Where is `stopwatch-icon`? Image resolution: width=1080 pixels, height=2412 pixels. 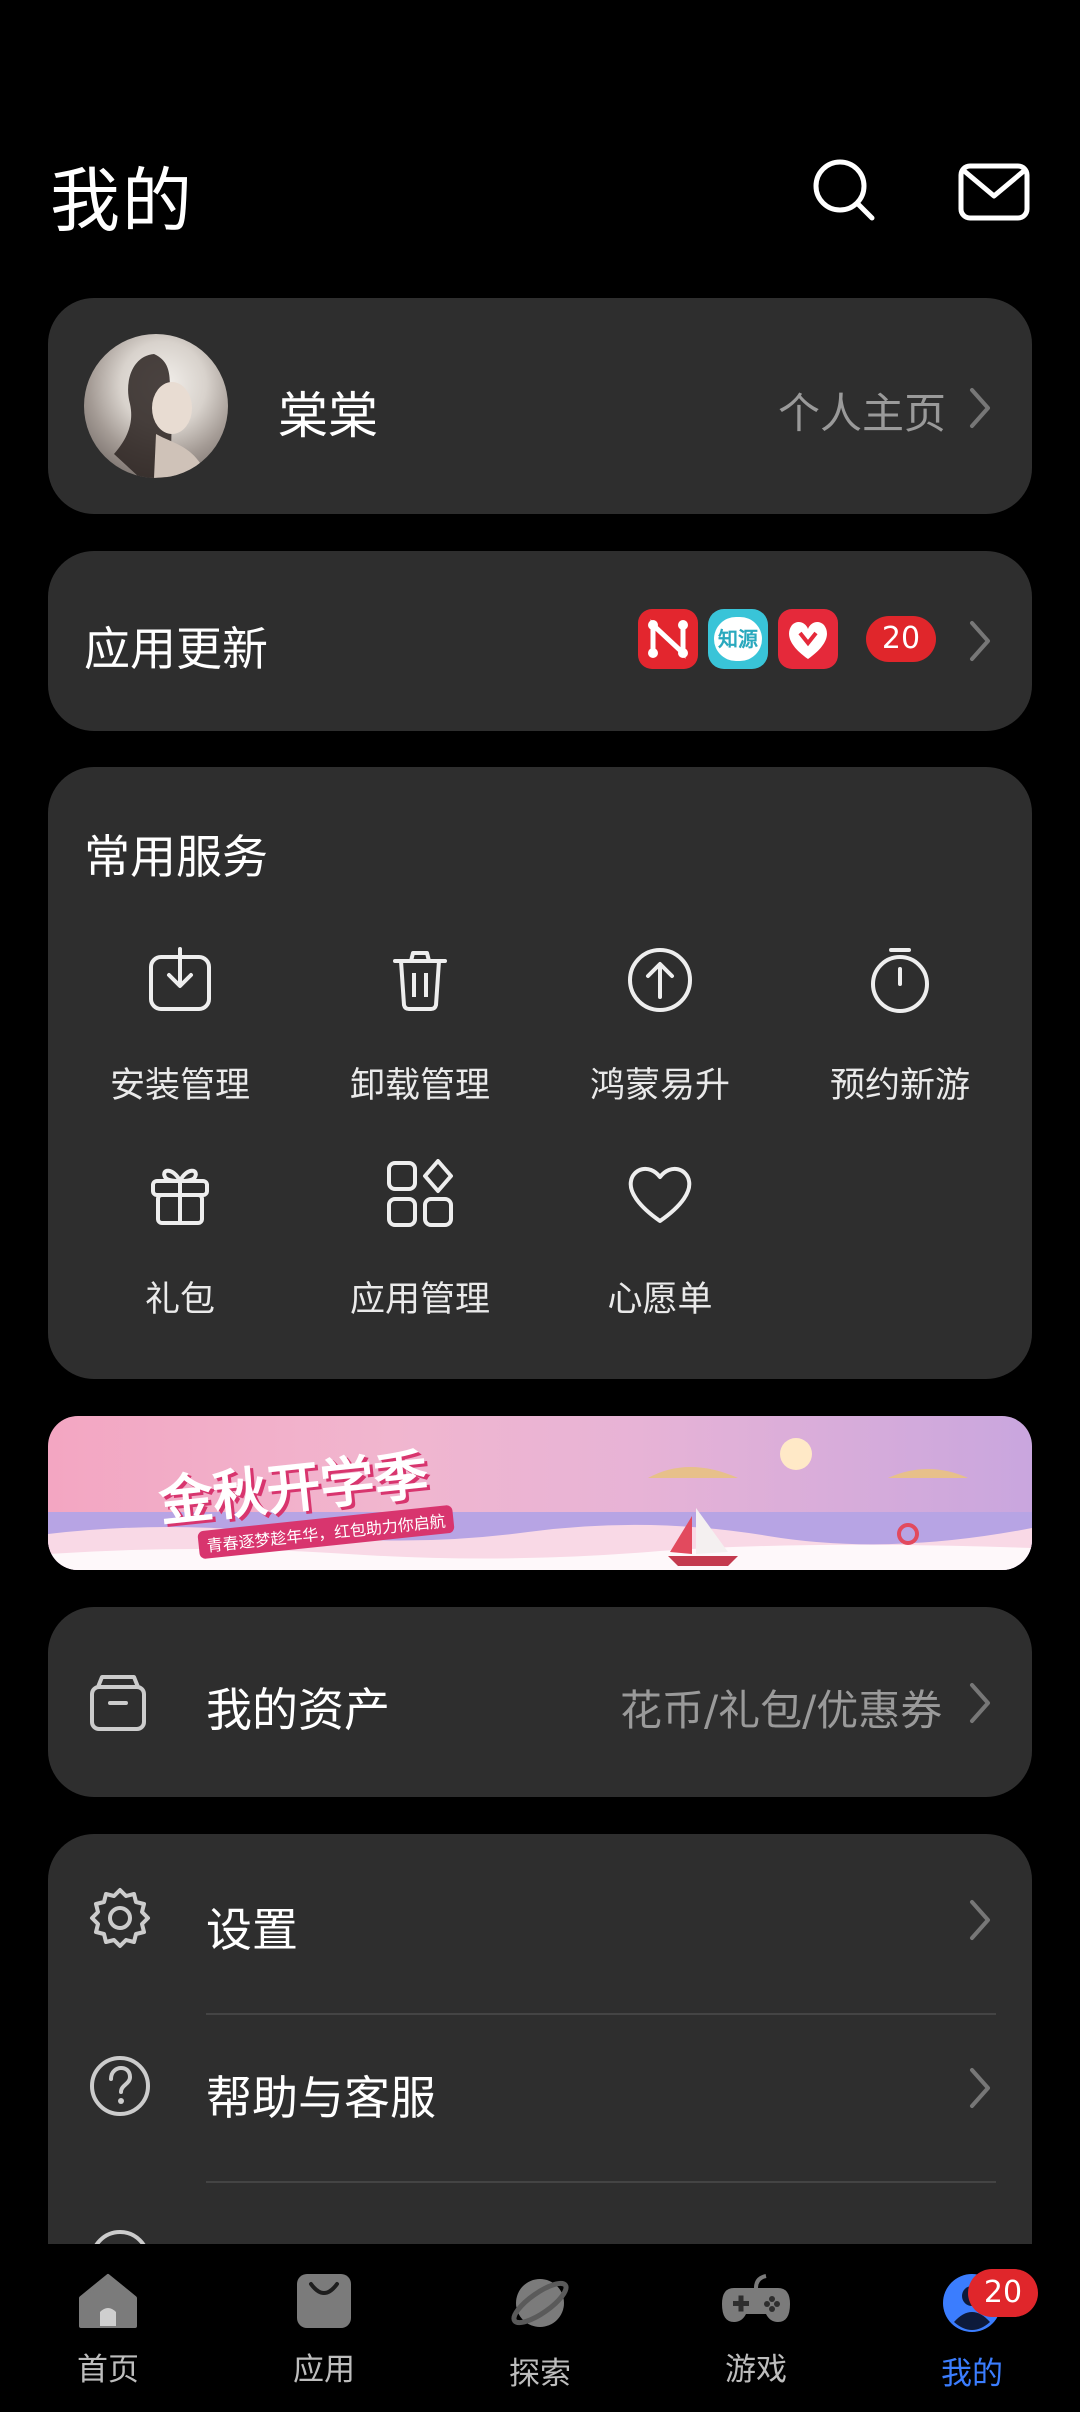 stopwatch-icon is located at coordinates (900, 980).